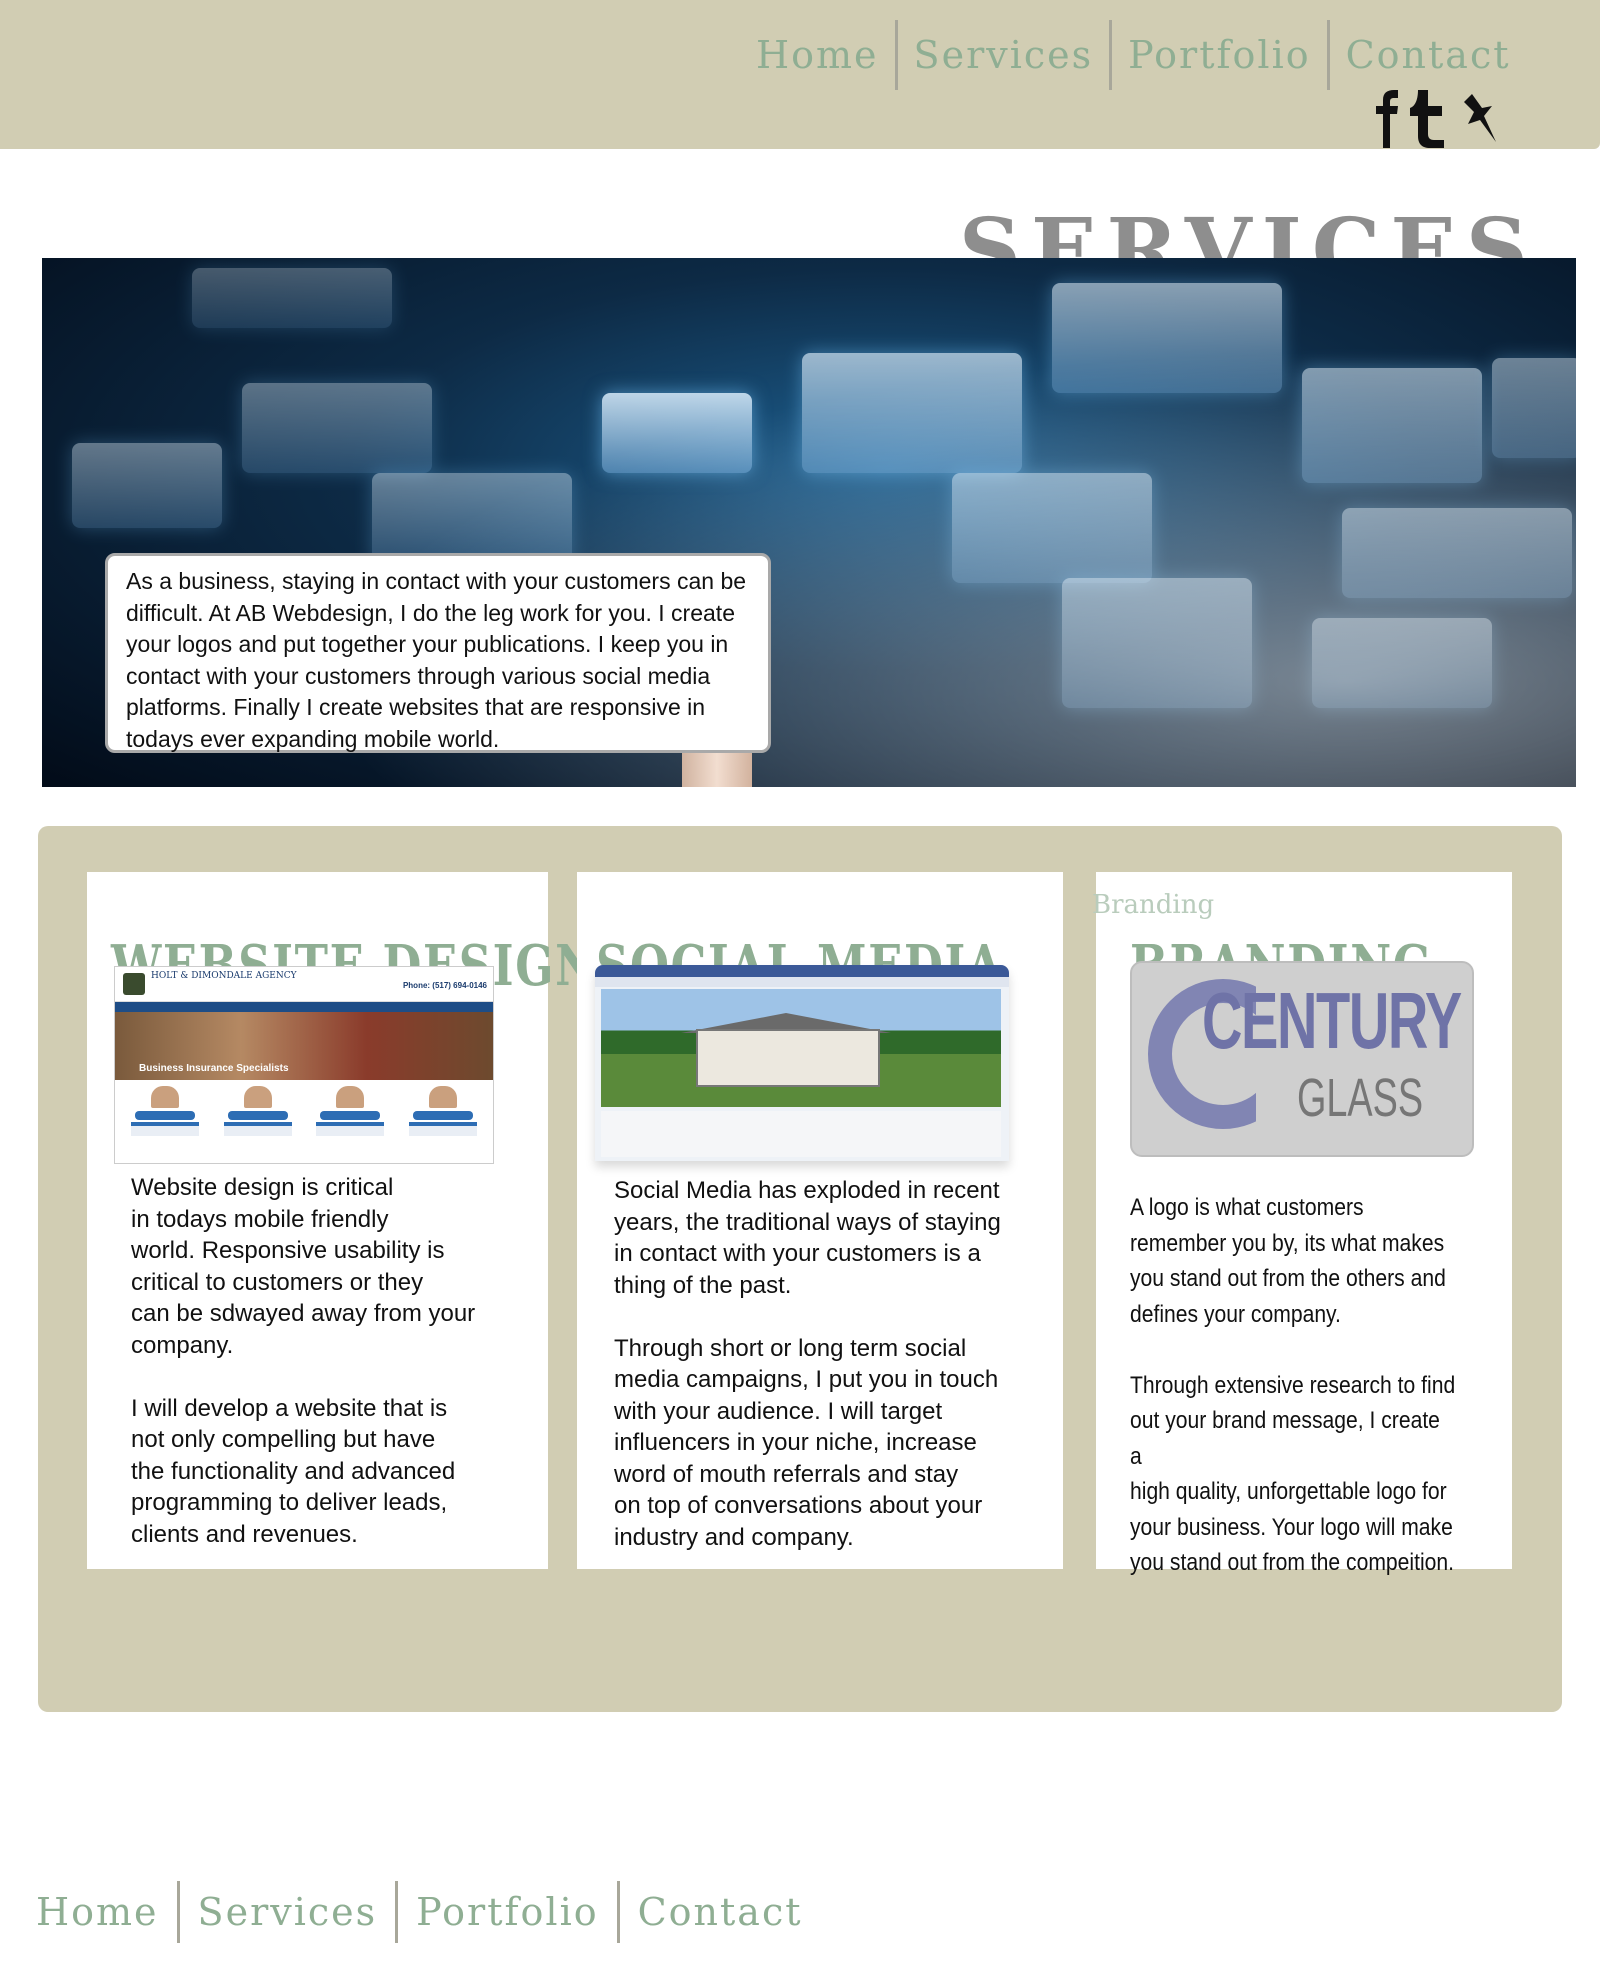 This screenshot has height=1968, width=1600. I want to click on page-info-strip, so click(801, 1134).